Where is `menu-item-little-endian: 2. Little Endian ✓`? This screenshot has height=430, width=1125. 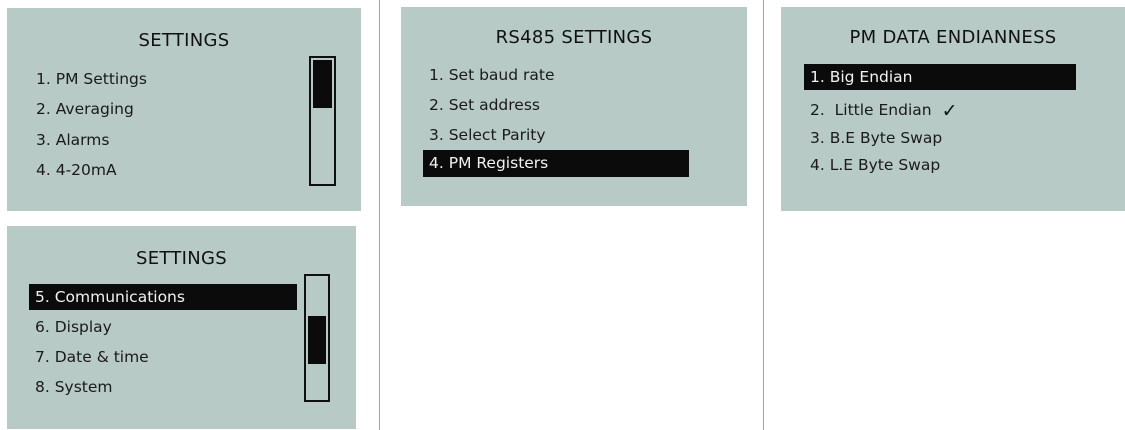 menu-item-little-endian: 2. Little Endian ✓ is located at coordinates (884, 110).